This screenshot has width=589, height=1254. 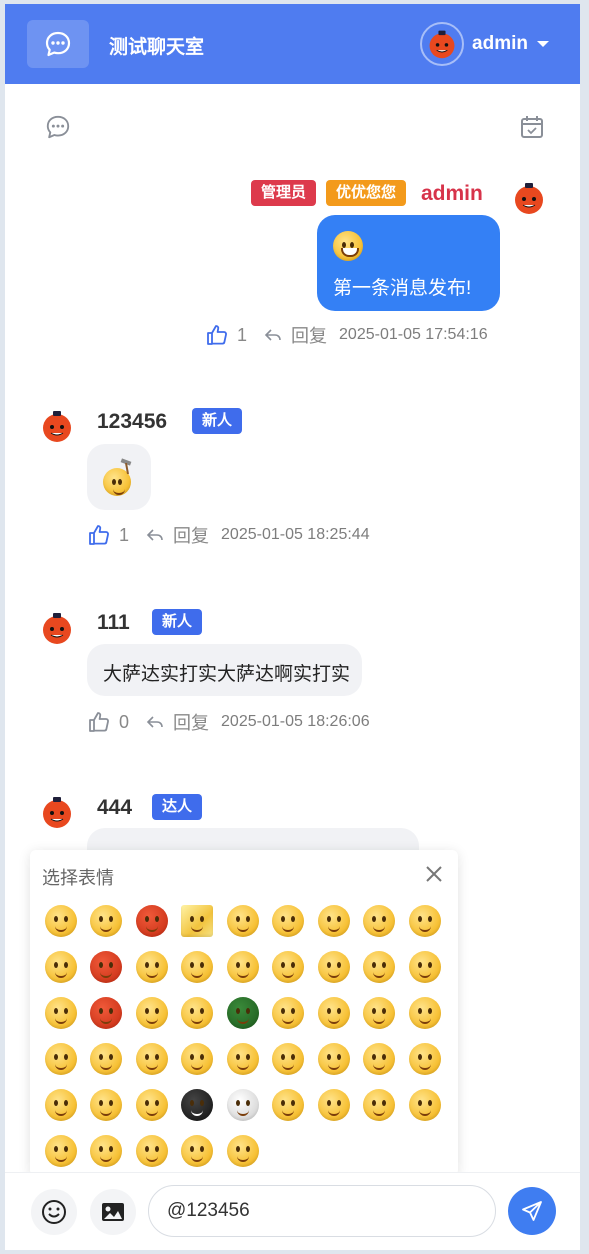 I want to click on send-button, so click(x=532, y=1211).